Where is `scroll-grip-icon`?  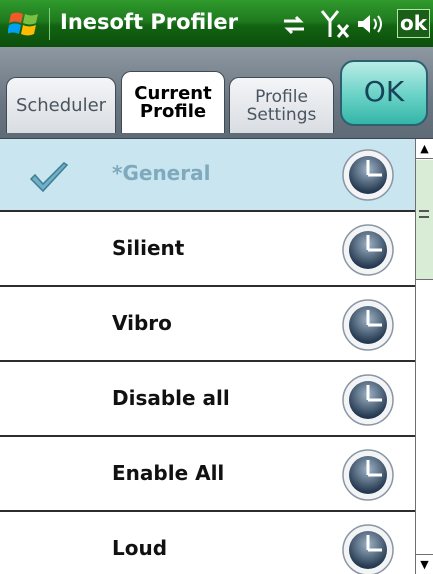
scroll-grip-icon is located at coordinates (424, 214).